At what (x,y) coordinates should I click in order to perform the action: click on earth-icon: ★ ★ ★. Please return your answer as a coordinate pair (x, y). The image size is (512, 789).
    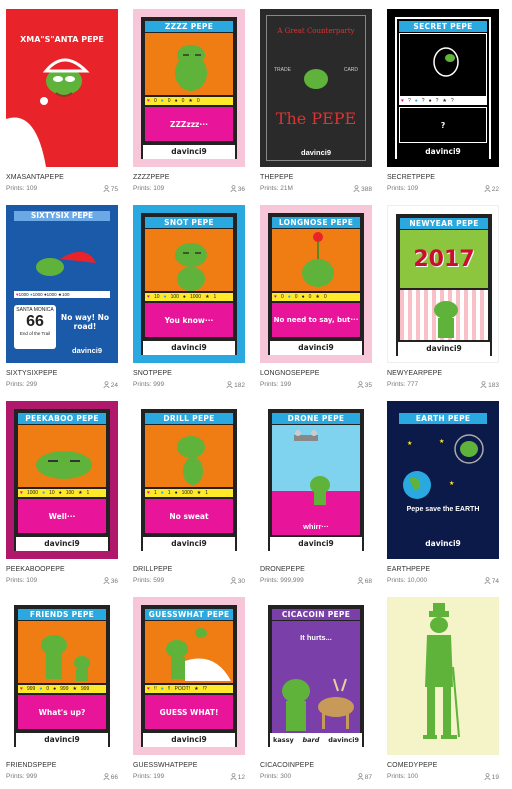
    Looking at the image, I should click on (443, 466).